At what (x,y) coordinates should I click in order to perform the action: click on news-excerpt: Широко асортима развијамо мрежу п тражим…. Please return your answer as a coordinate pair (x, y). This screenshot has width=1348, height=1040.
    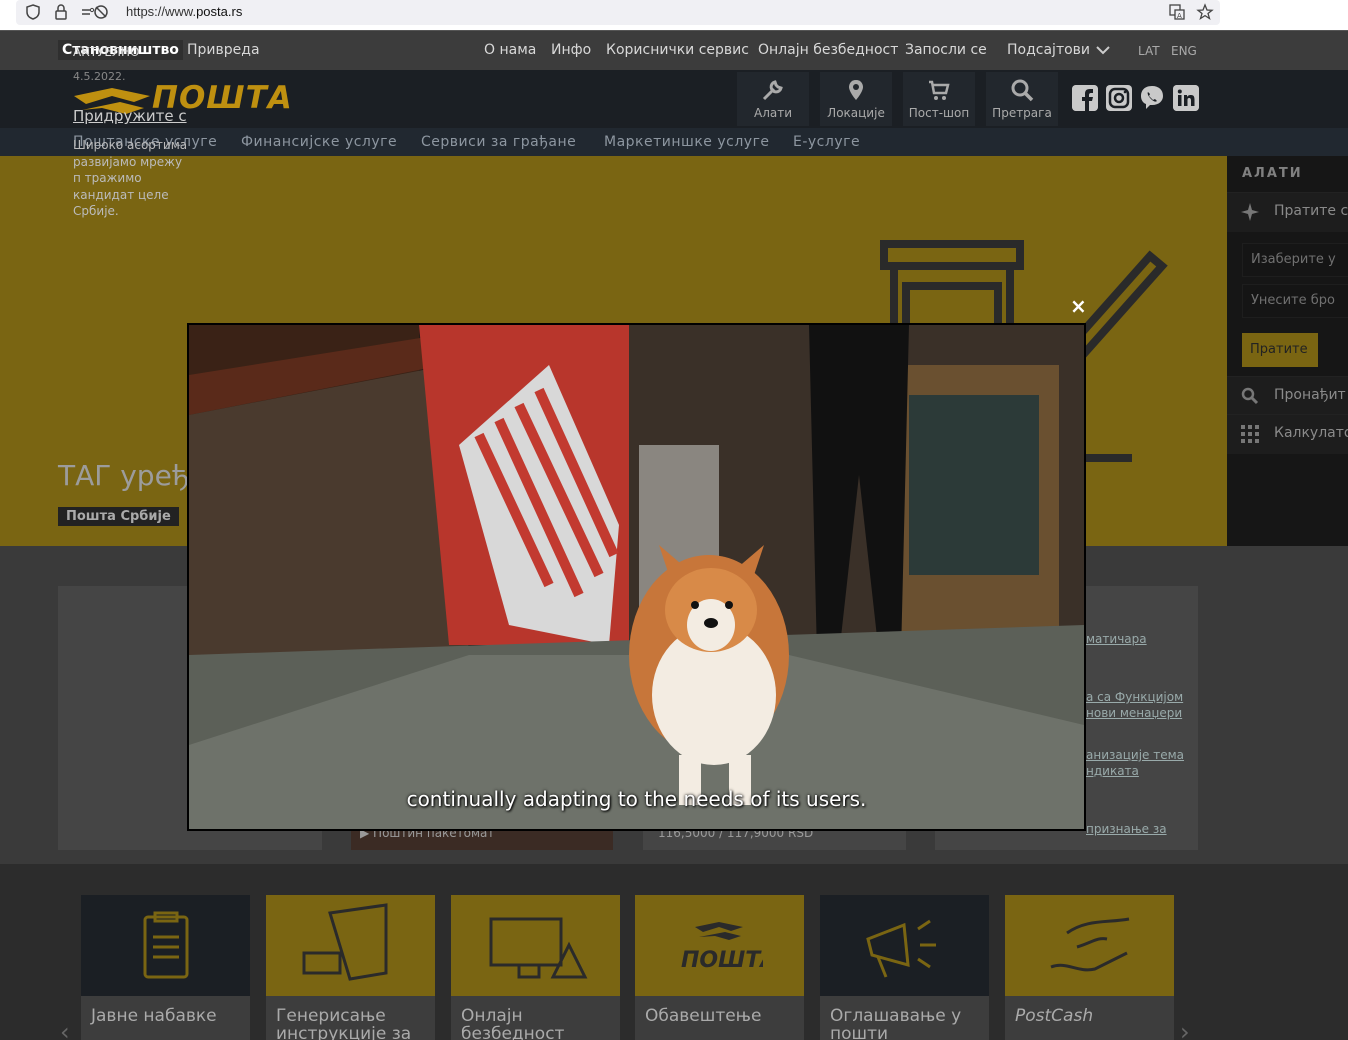
    Looking at the image, I should click on (130, 178).